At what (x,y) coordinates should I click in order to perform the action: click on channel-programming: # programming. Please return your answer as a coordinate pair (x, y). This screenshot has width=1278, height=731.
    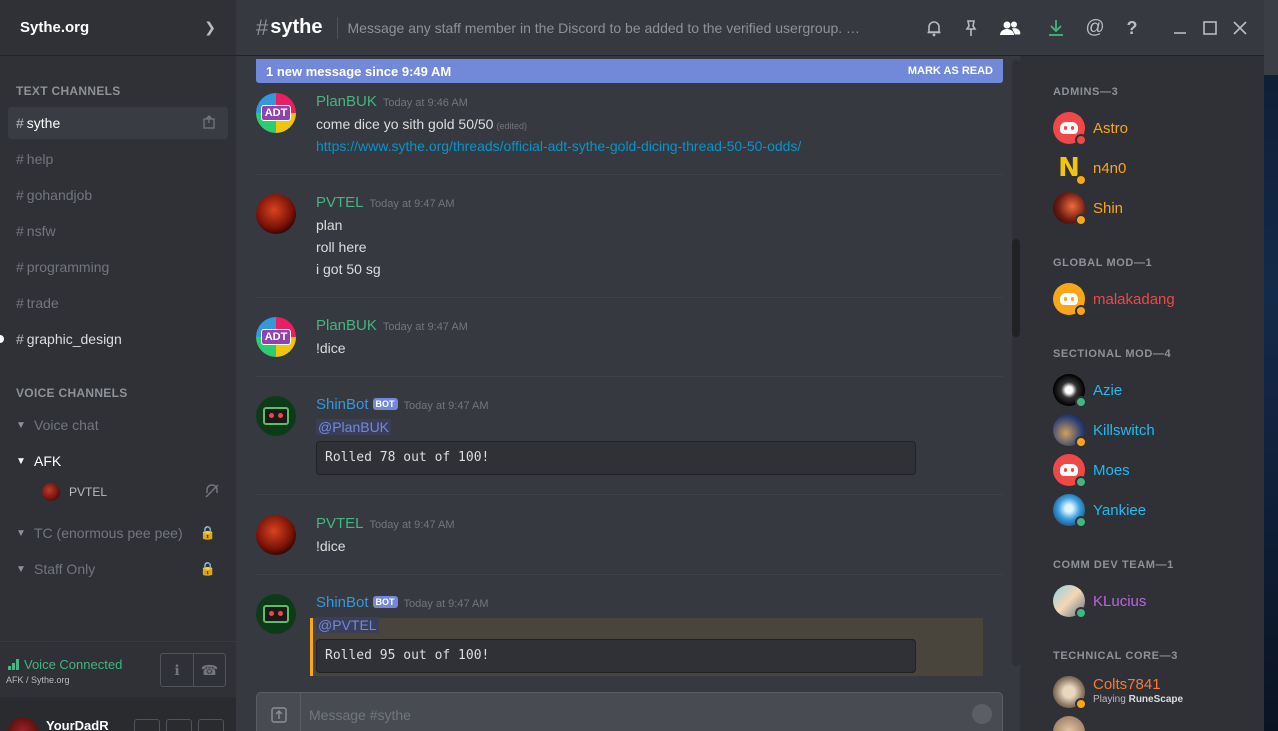
    Looking at the image, I should click on (118, 267).